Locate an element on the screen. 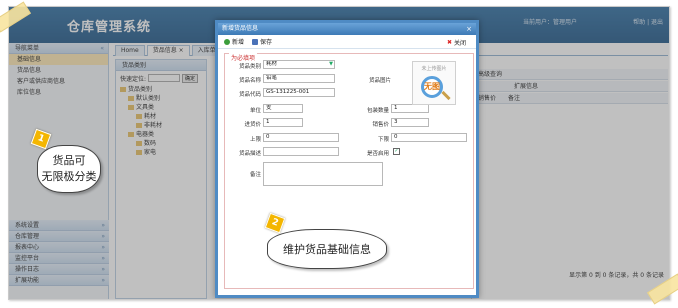 The image size is (678, 308). desc-label: 货品描述 is located at coordinates (249, 154).